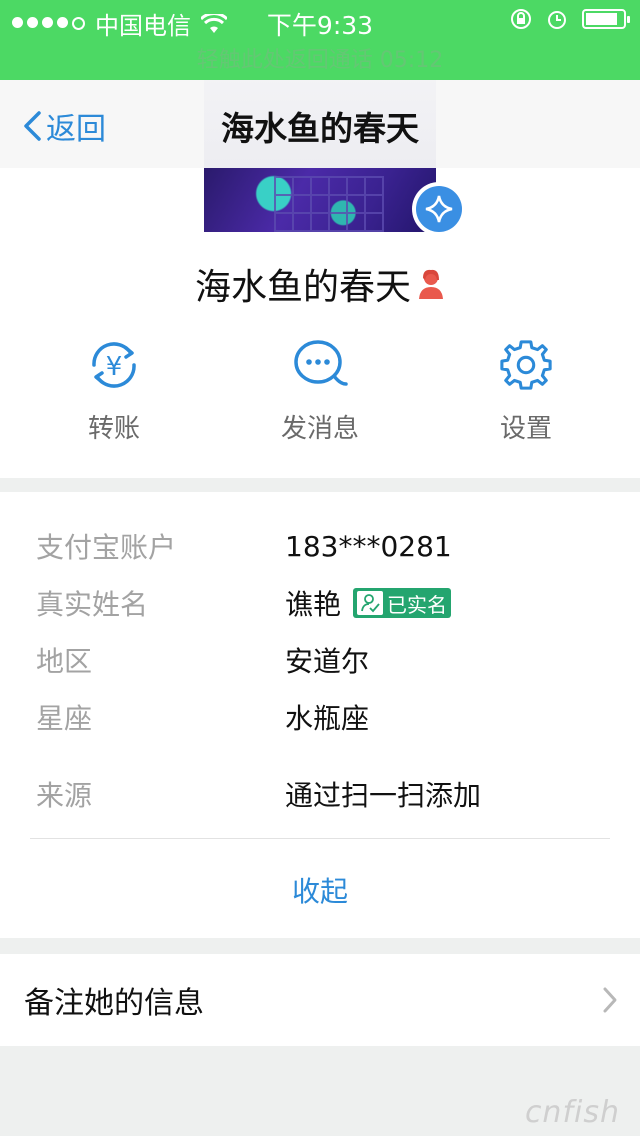  I want to click on orientation-lock-icon, so click(521, 19).